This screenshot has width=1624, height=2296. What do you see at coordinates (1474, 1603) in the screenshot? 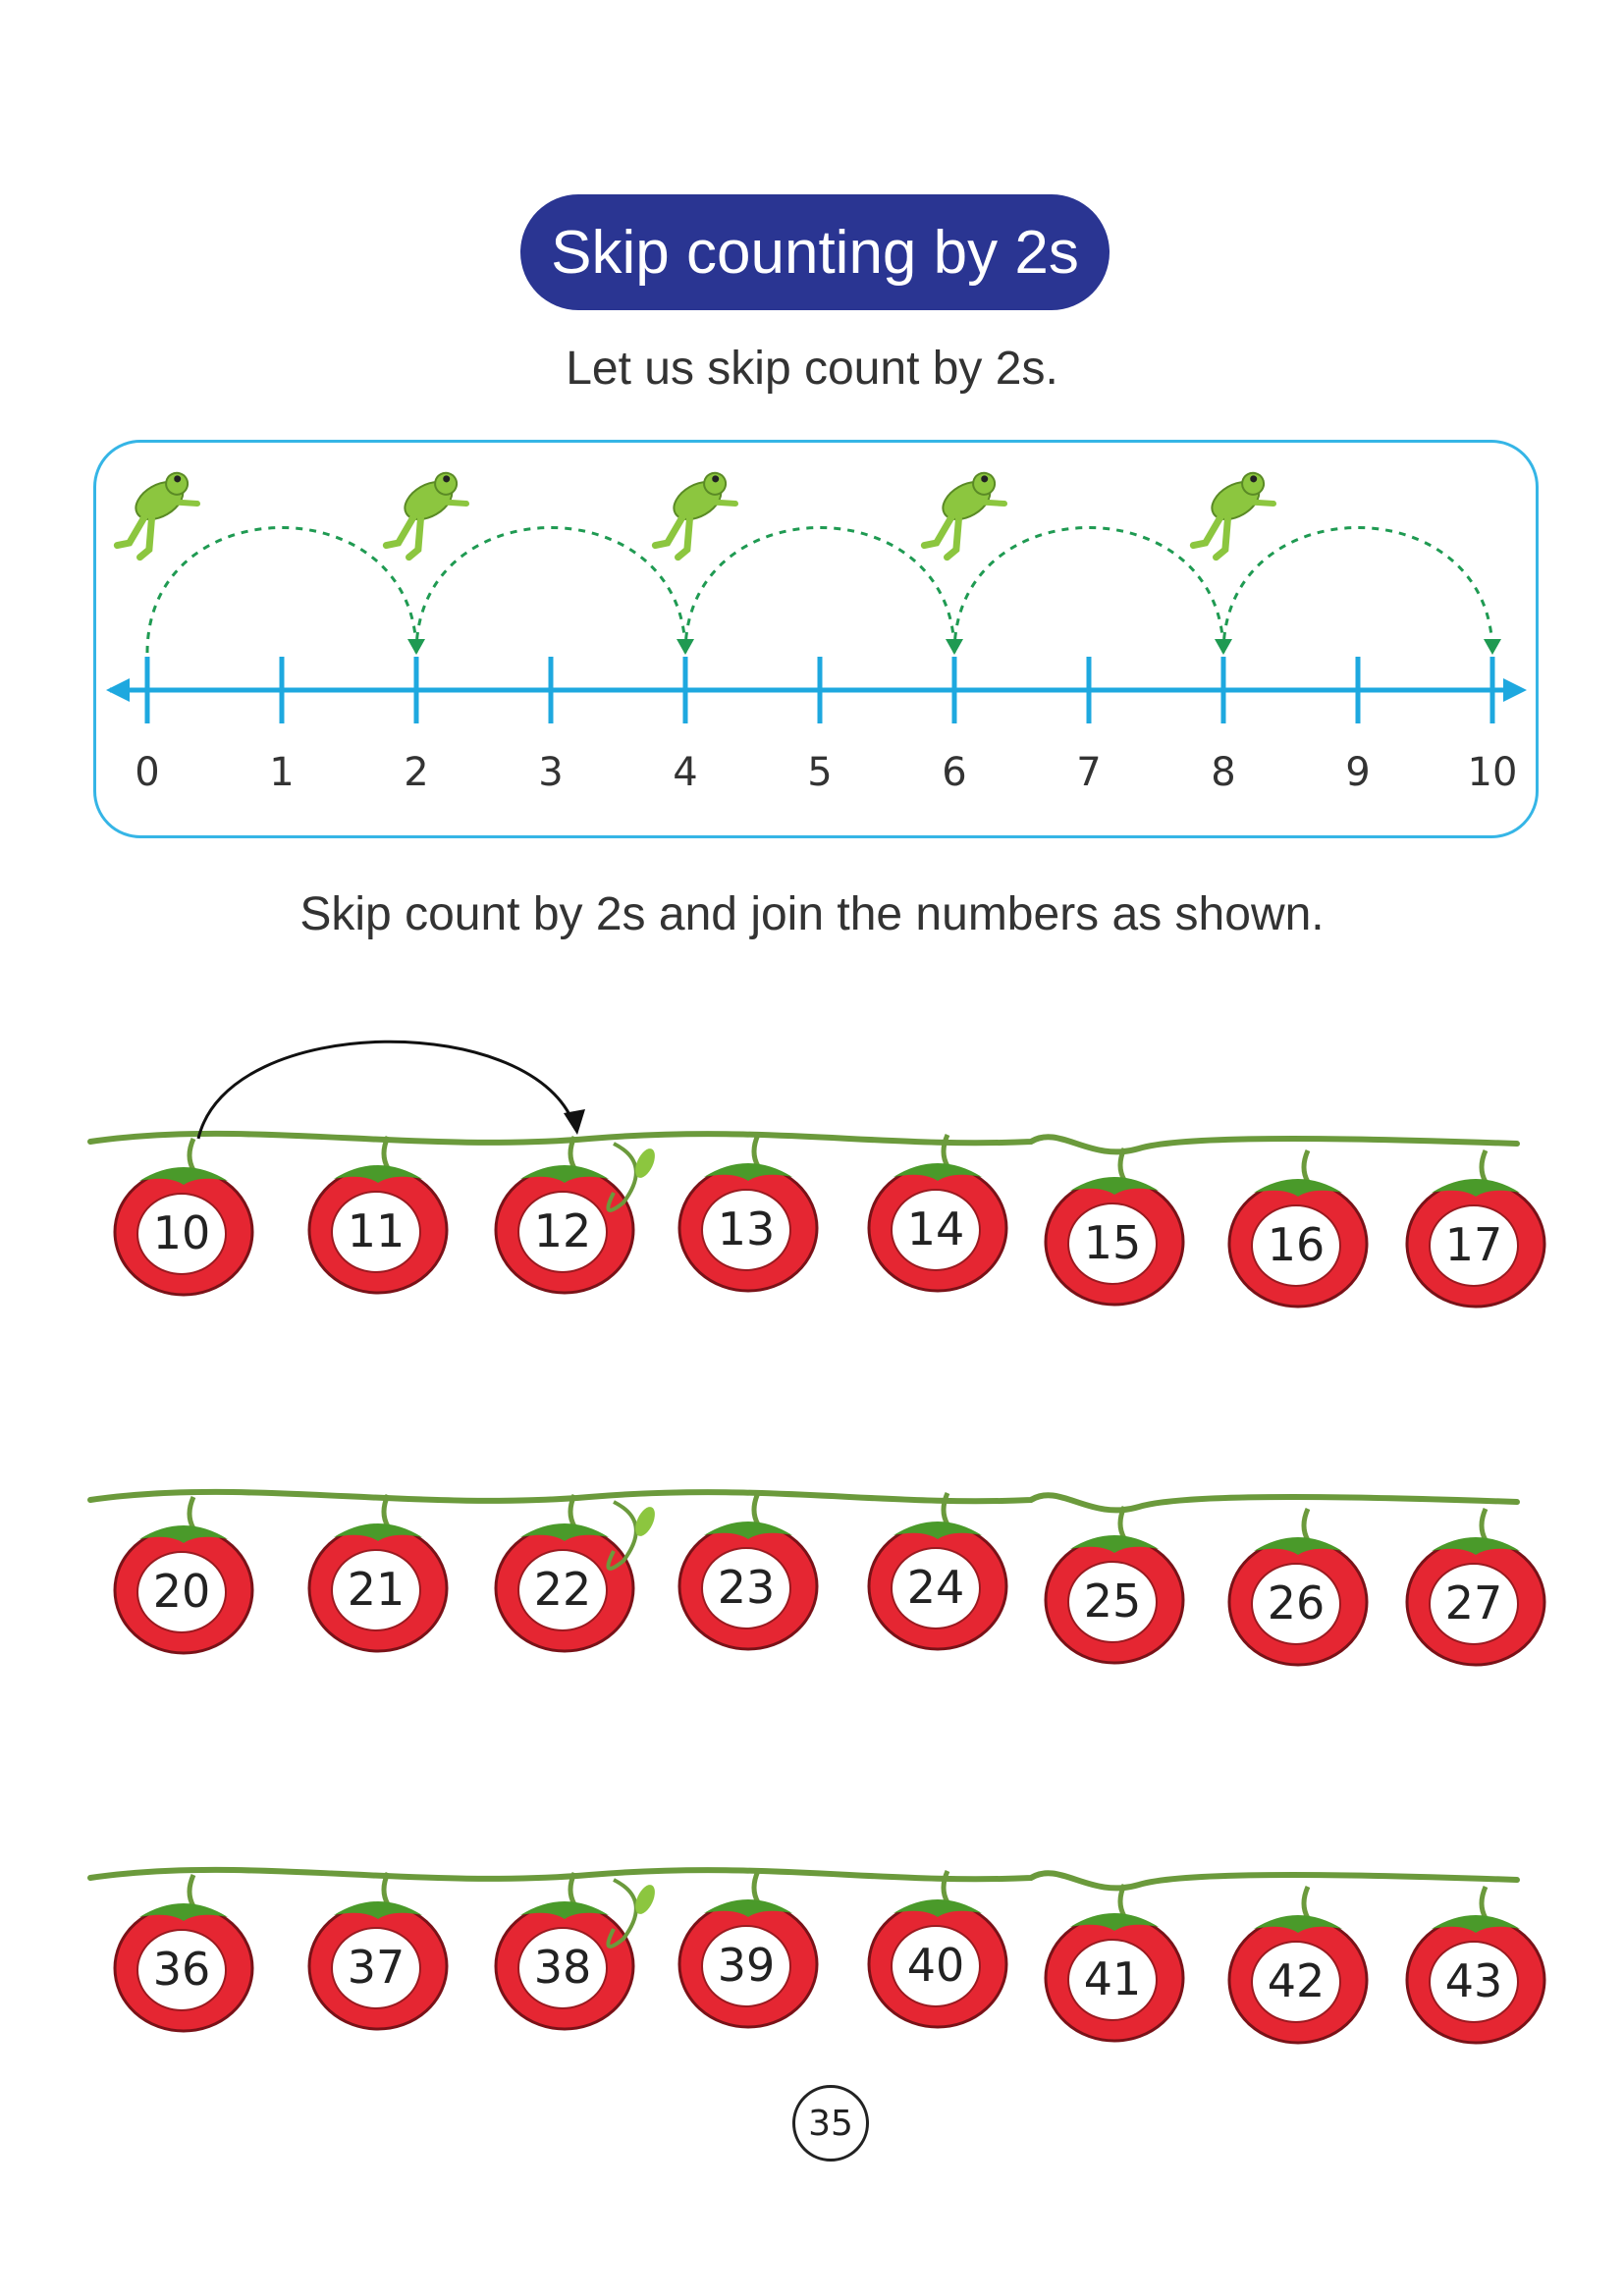
I see `tomato-number: 27` at bounding box center [1474, 1603].